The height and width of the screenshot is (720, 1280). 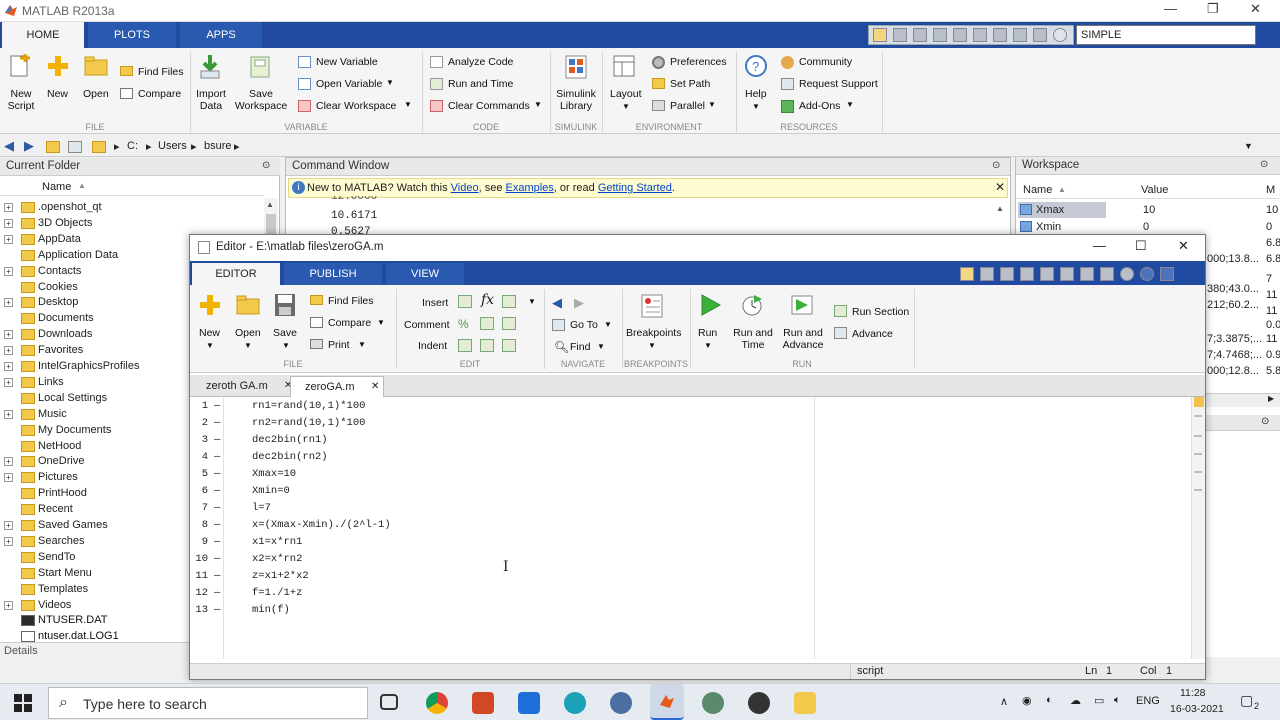 I want to click on goto-dropdown-icon: ▼, so click(x=608, y=324).